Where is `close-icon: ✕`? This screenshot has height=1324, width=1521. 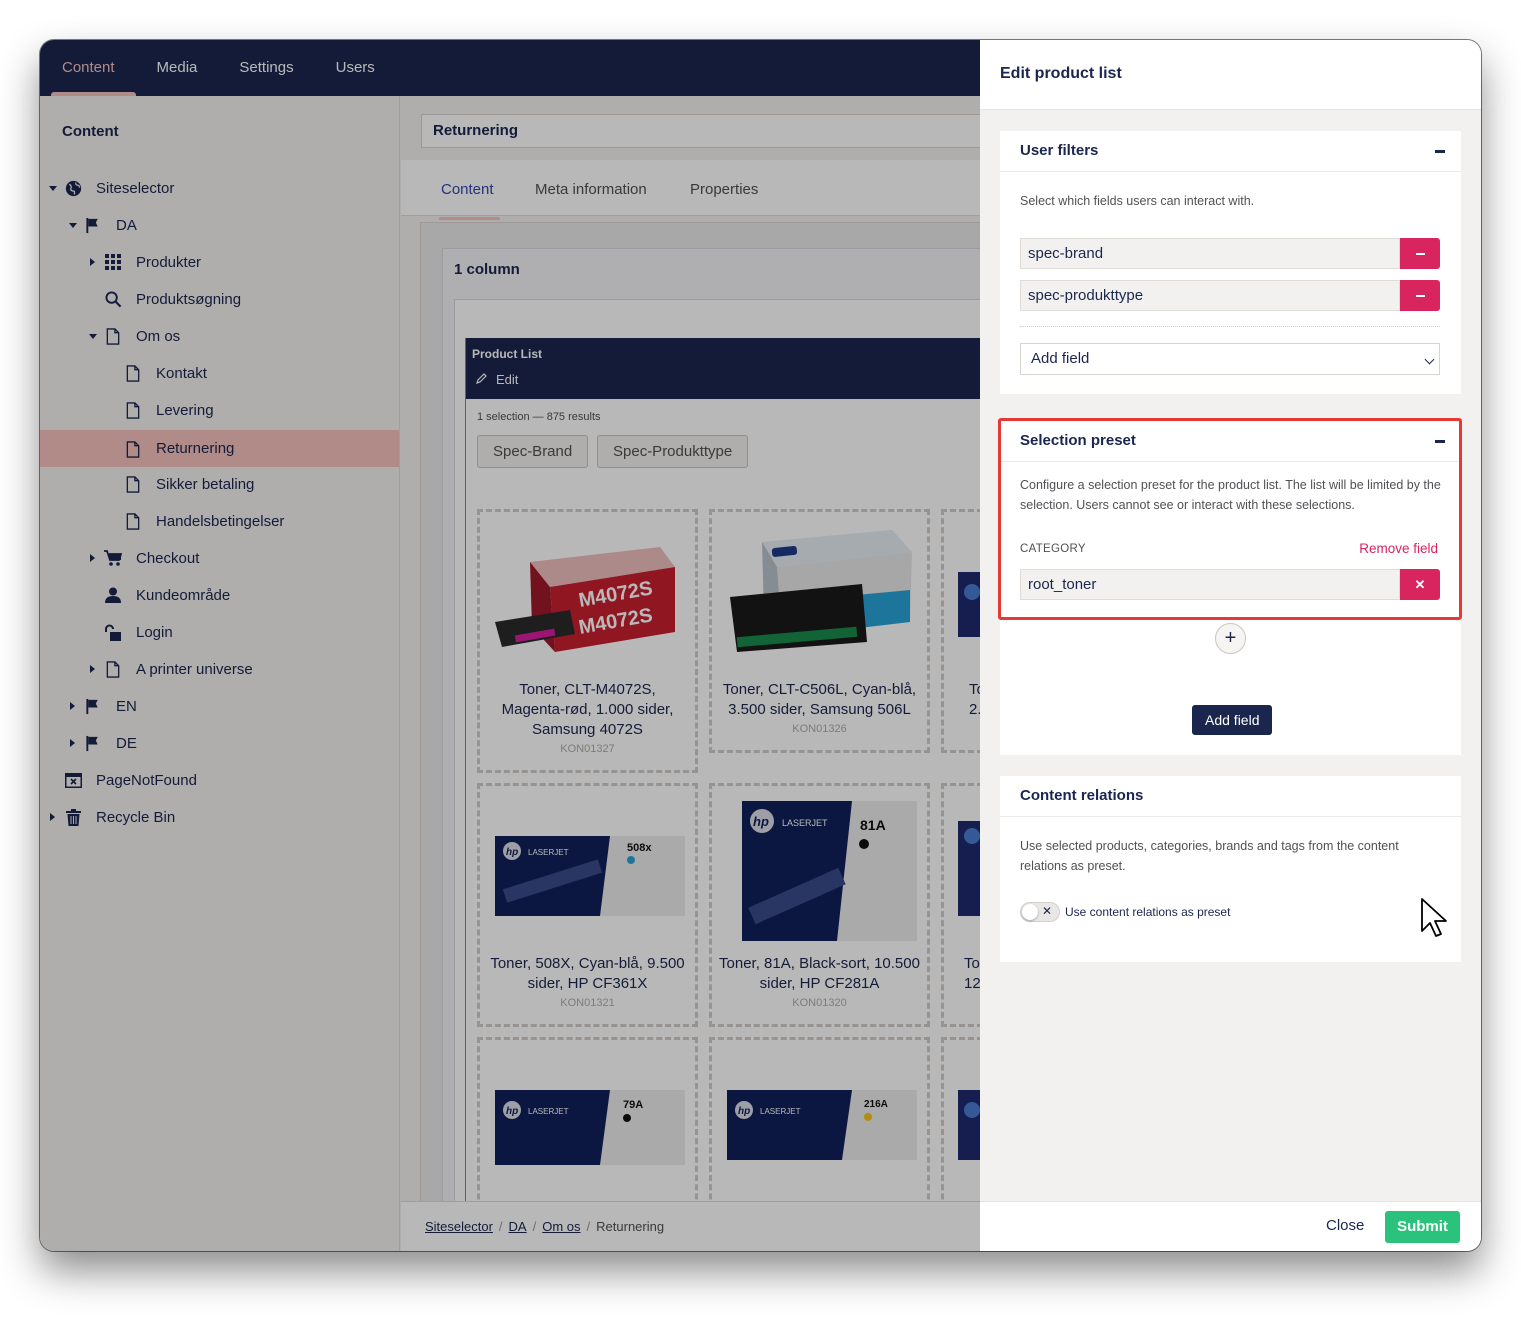 close-icon: ✕ is located at coordinates (1046, 911).